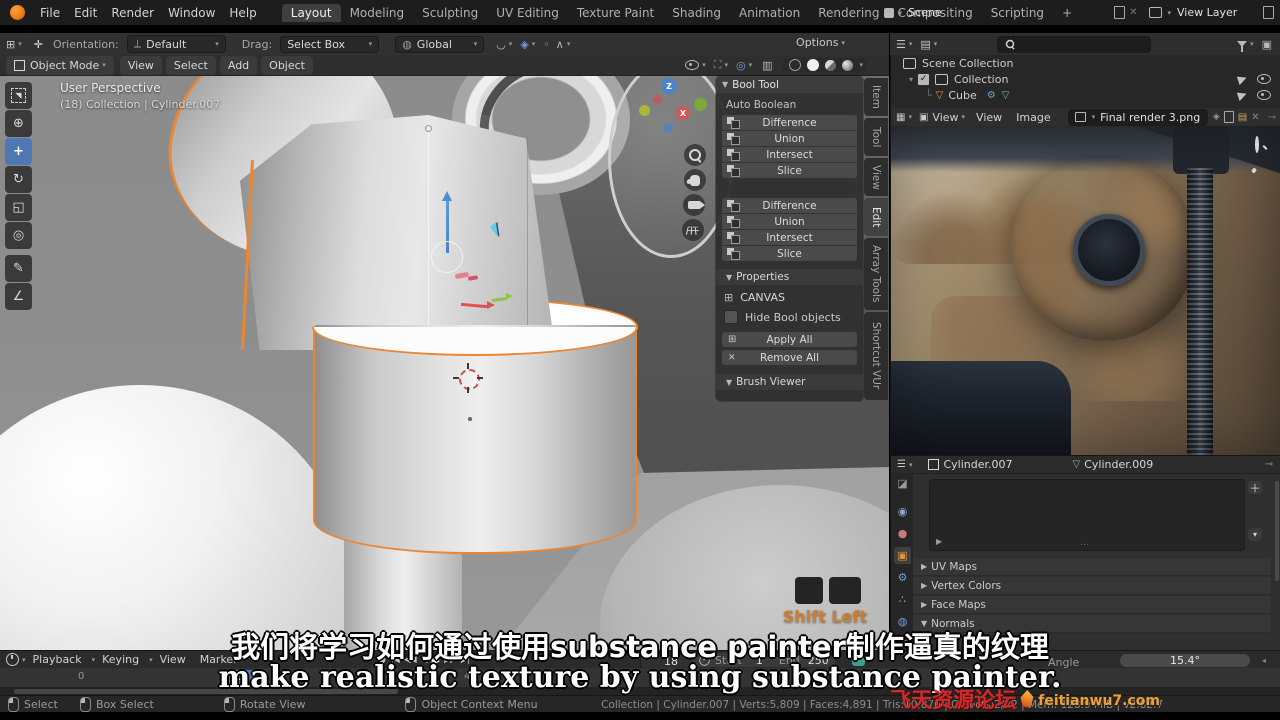  Describe the element at coordinates (741, 65) in the screenshot. I see `overlays-dropdown-icon: ◎` at that location.